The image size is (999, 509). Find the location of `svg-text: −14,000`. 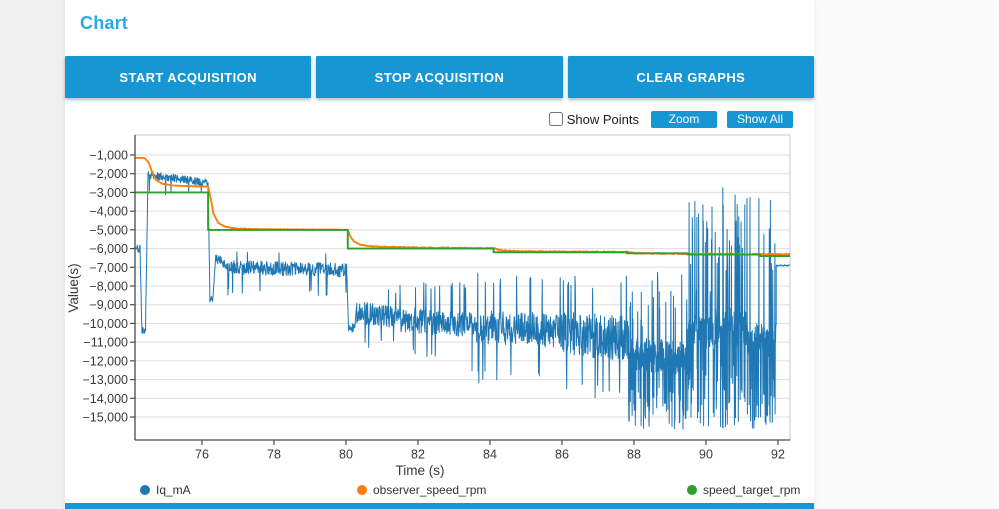

svg-text: −14,000 is located at coordinates (105, 399).